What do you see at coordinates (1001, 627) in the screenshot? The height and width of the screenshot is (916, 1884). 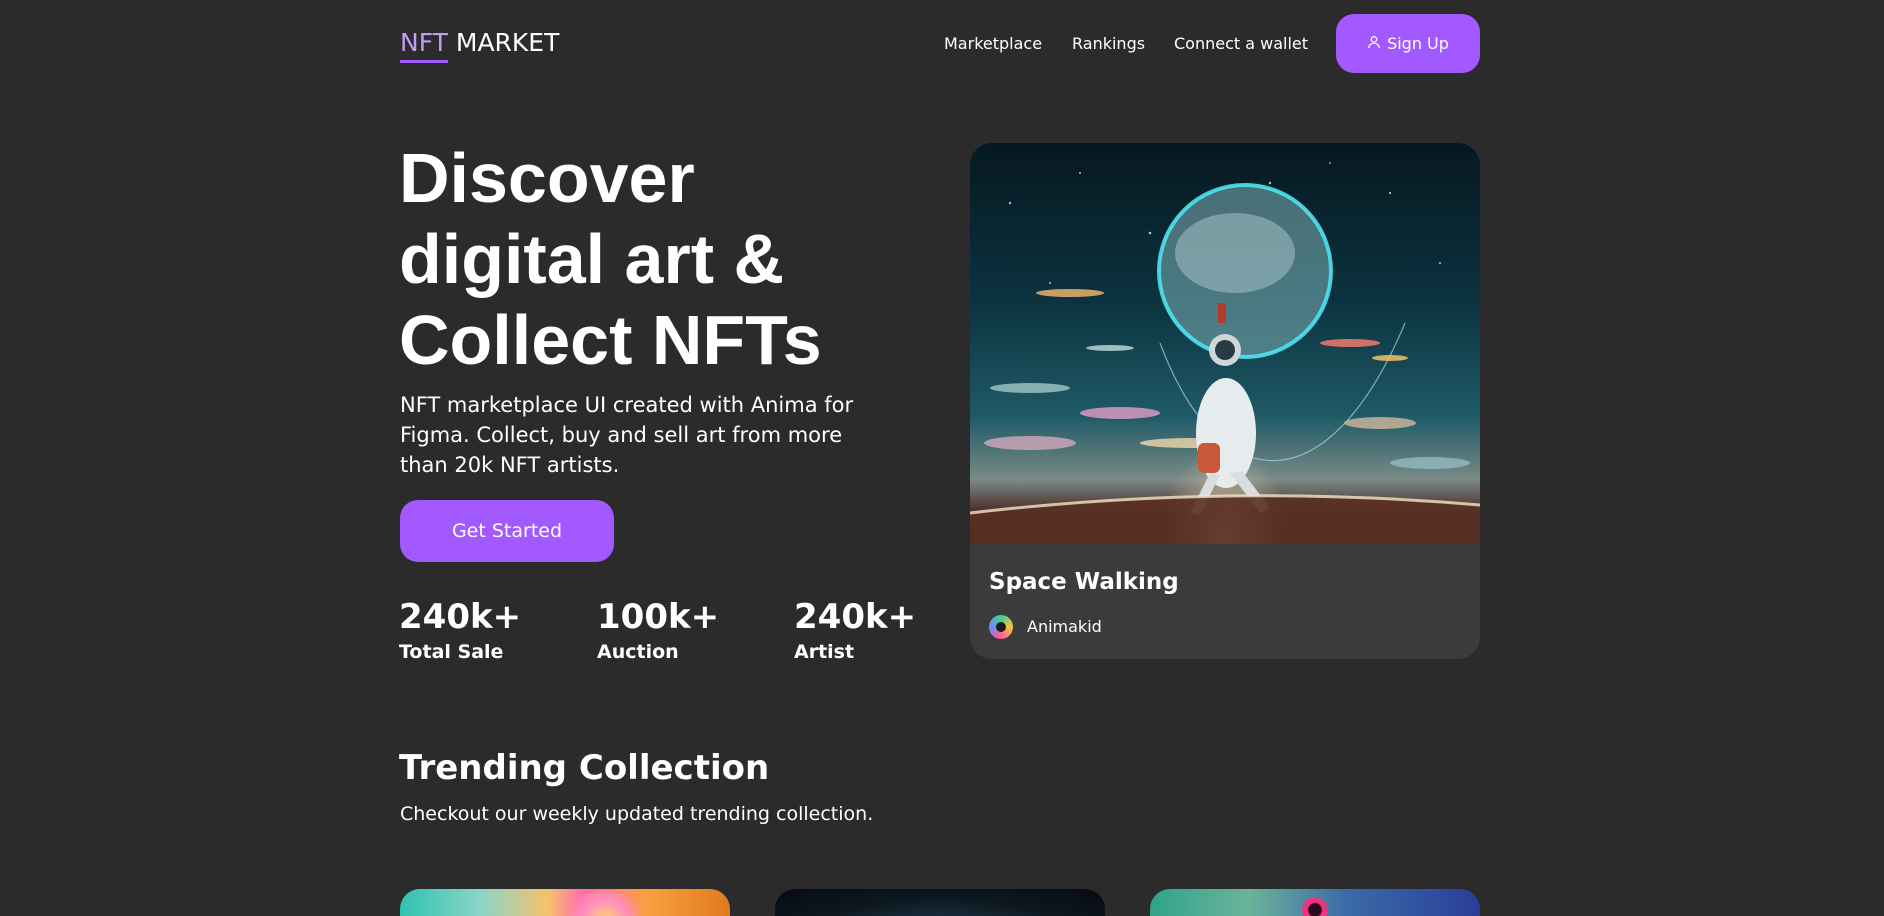 I see `avatar` at bounding box center [1001, 627].